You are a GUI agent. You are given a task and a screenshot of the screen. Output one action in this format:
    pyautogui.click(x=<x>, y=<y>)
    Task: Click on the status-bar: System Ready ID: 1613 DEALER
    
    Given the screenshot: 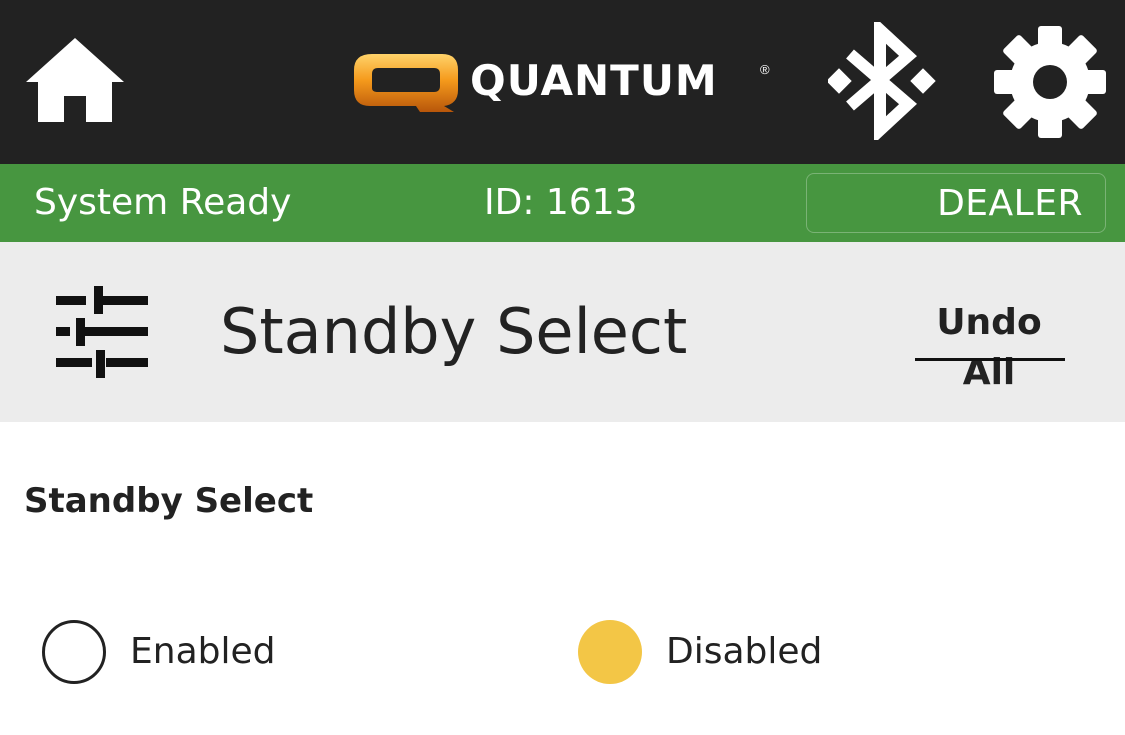 What is the action you would take?
    pyautogui.click(x=562, y=203)
    